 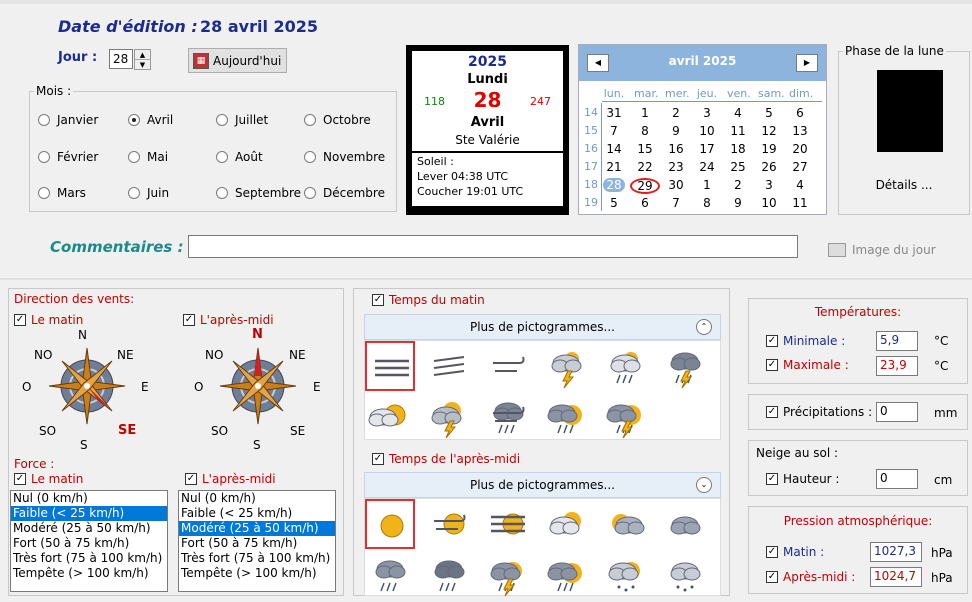 I want to click on cloud-sun-icon, so click(x=626, y=524).